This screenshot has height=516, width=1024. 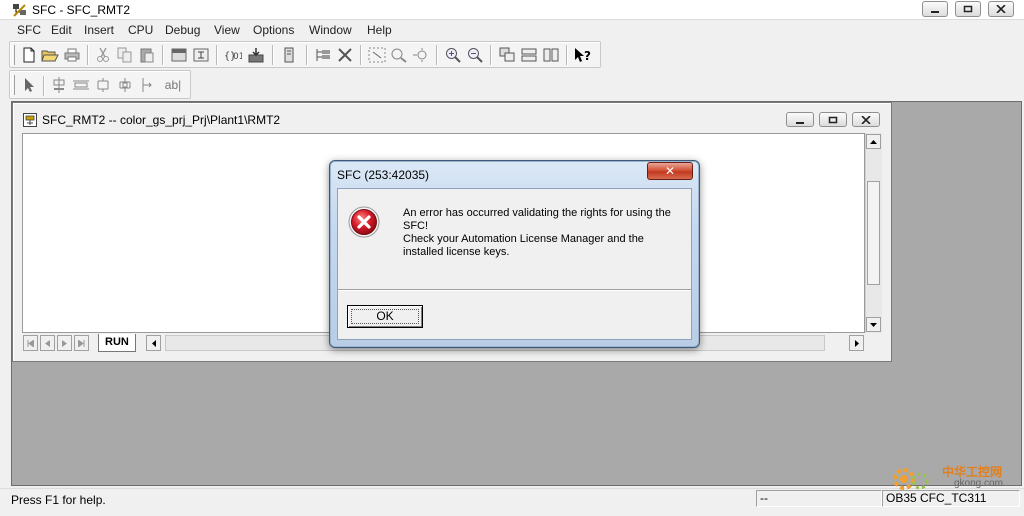 I want to click on menu-options: Options, so click(x=273, y=30).